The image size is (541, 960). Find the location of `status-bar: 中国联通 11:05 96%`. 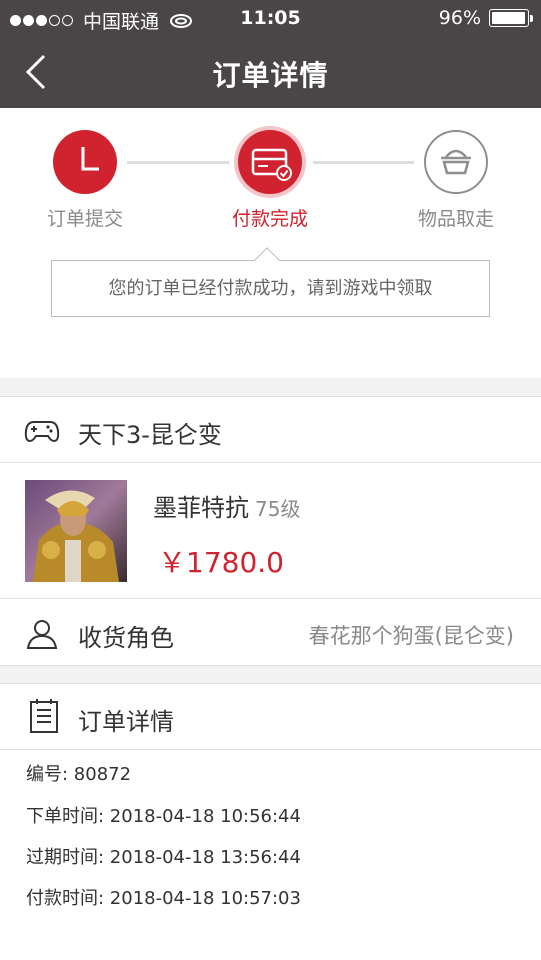

status-bar: 中国联通 11:05 96% is located at coordinates (270, 18).